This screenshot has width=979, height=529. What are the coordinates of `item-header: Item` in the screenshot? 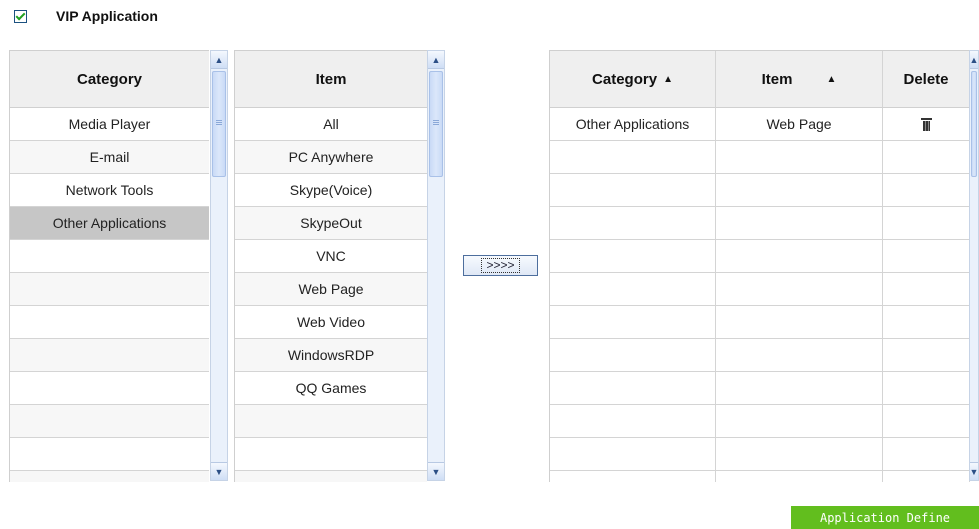 It's located at (331, 79).